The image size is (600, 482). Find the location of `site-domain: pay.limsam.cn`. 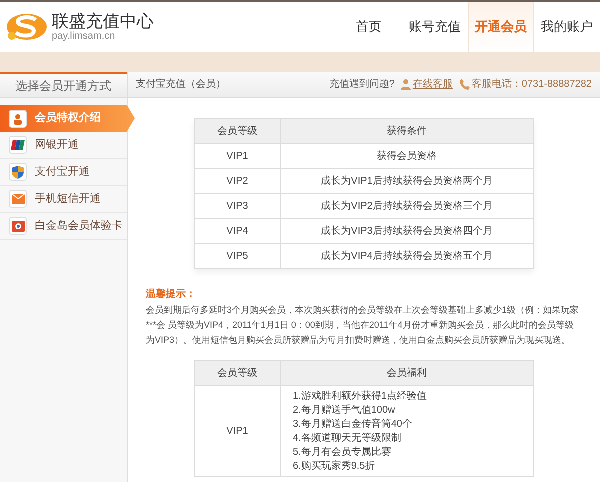

site-domain: pay.limsam.cn is located at coordinates (84, 37).